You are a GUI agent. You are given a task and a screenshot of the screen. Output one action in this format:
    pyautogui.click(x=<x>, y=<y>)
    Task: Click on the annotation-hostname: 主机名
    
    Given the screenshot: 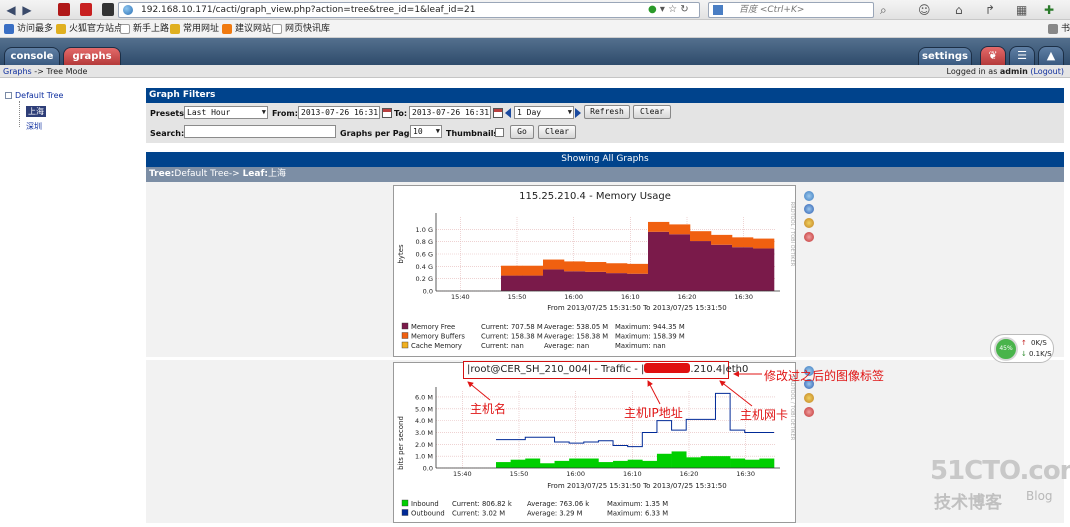 What is the action you would take?
    pyautogui.click(x=488, y=409)
    